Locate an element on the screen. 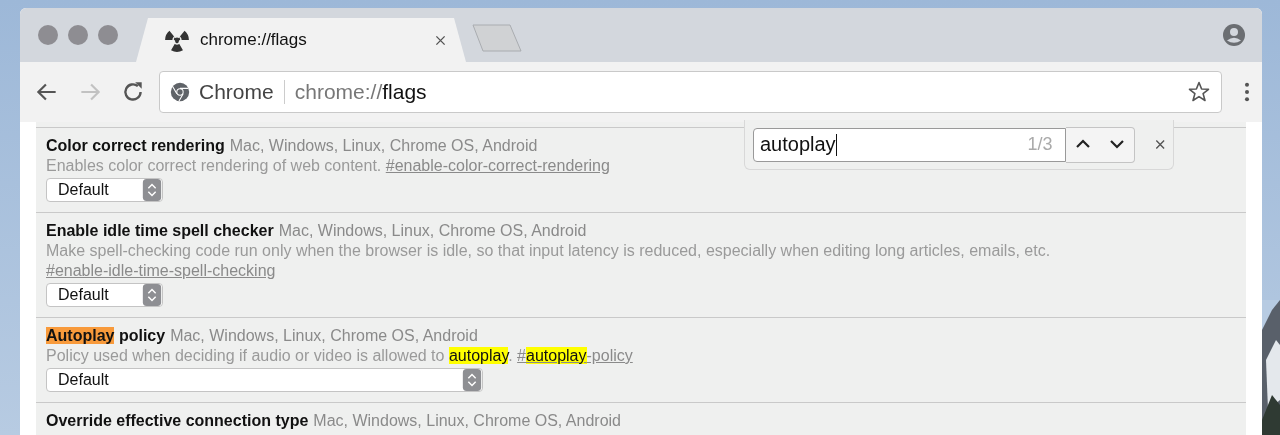 The height and width of the screenshot is (435, 1280). address-bar: Chrome chrome://flags is located at coordinates (690, 92).